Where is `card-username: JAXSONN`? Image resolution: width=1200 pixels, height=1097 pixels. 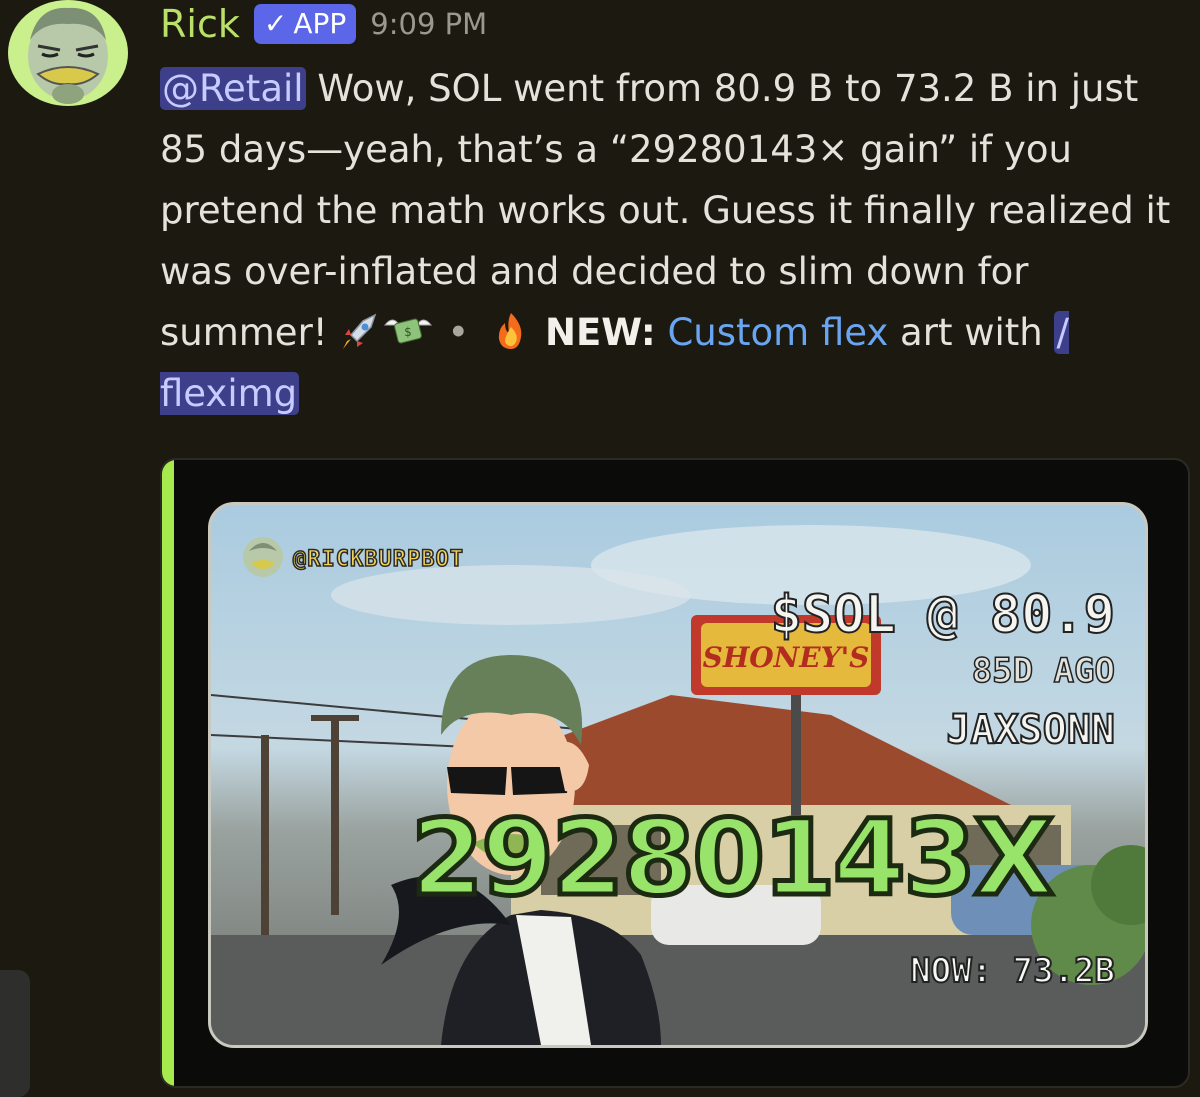
card-username: JAXSONN is located at coordinates (1030, 730).